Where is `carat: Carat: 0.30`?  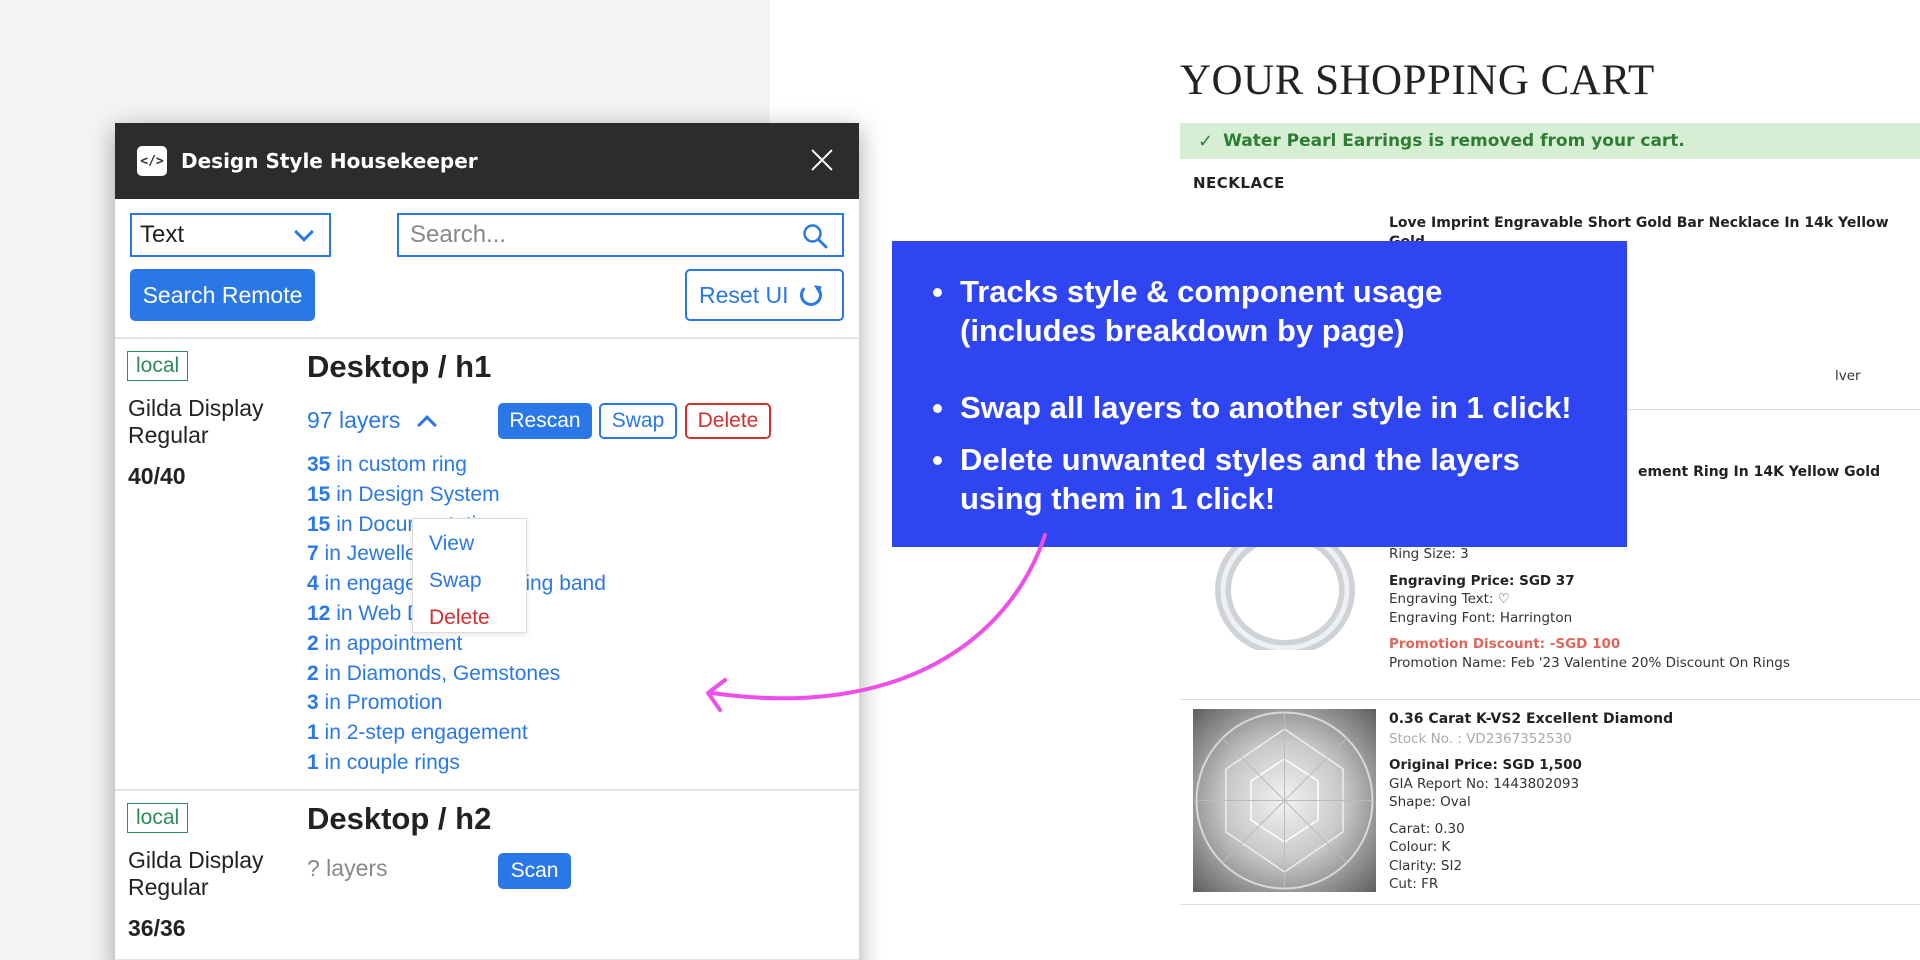 carat: Carat: 0.30 is located at coordinates (1427, 828).